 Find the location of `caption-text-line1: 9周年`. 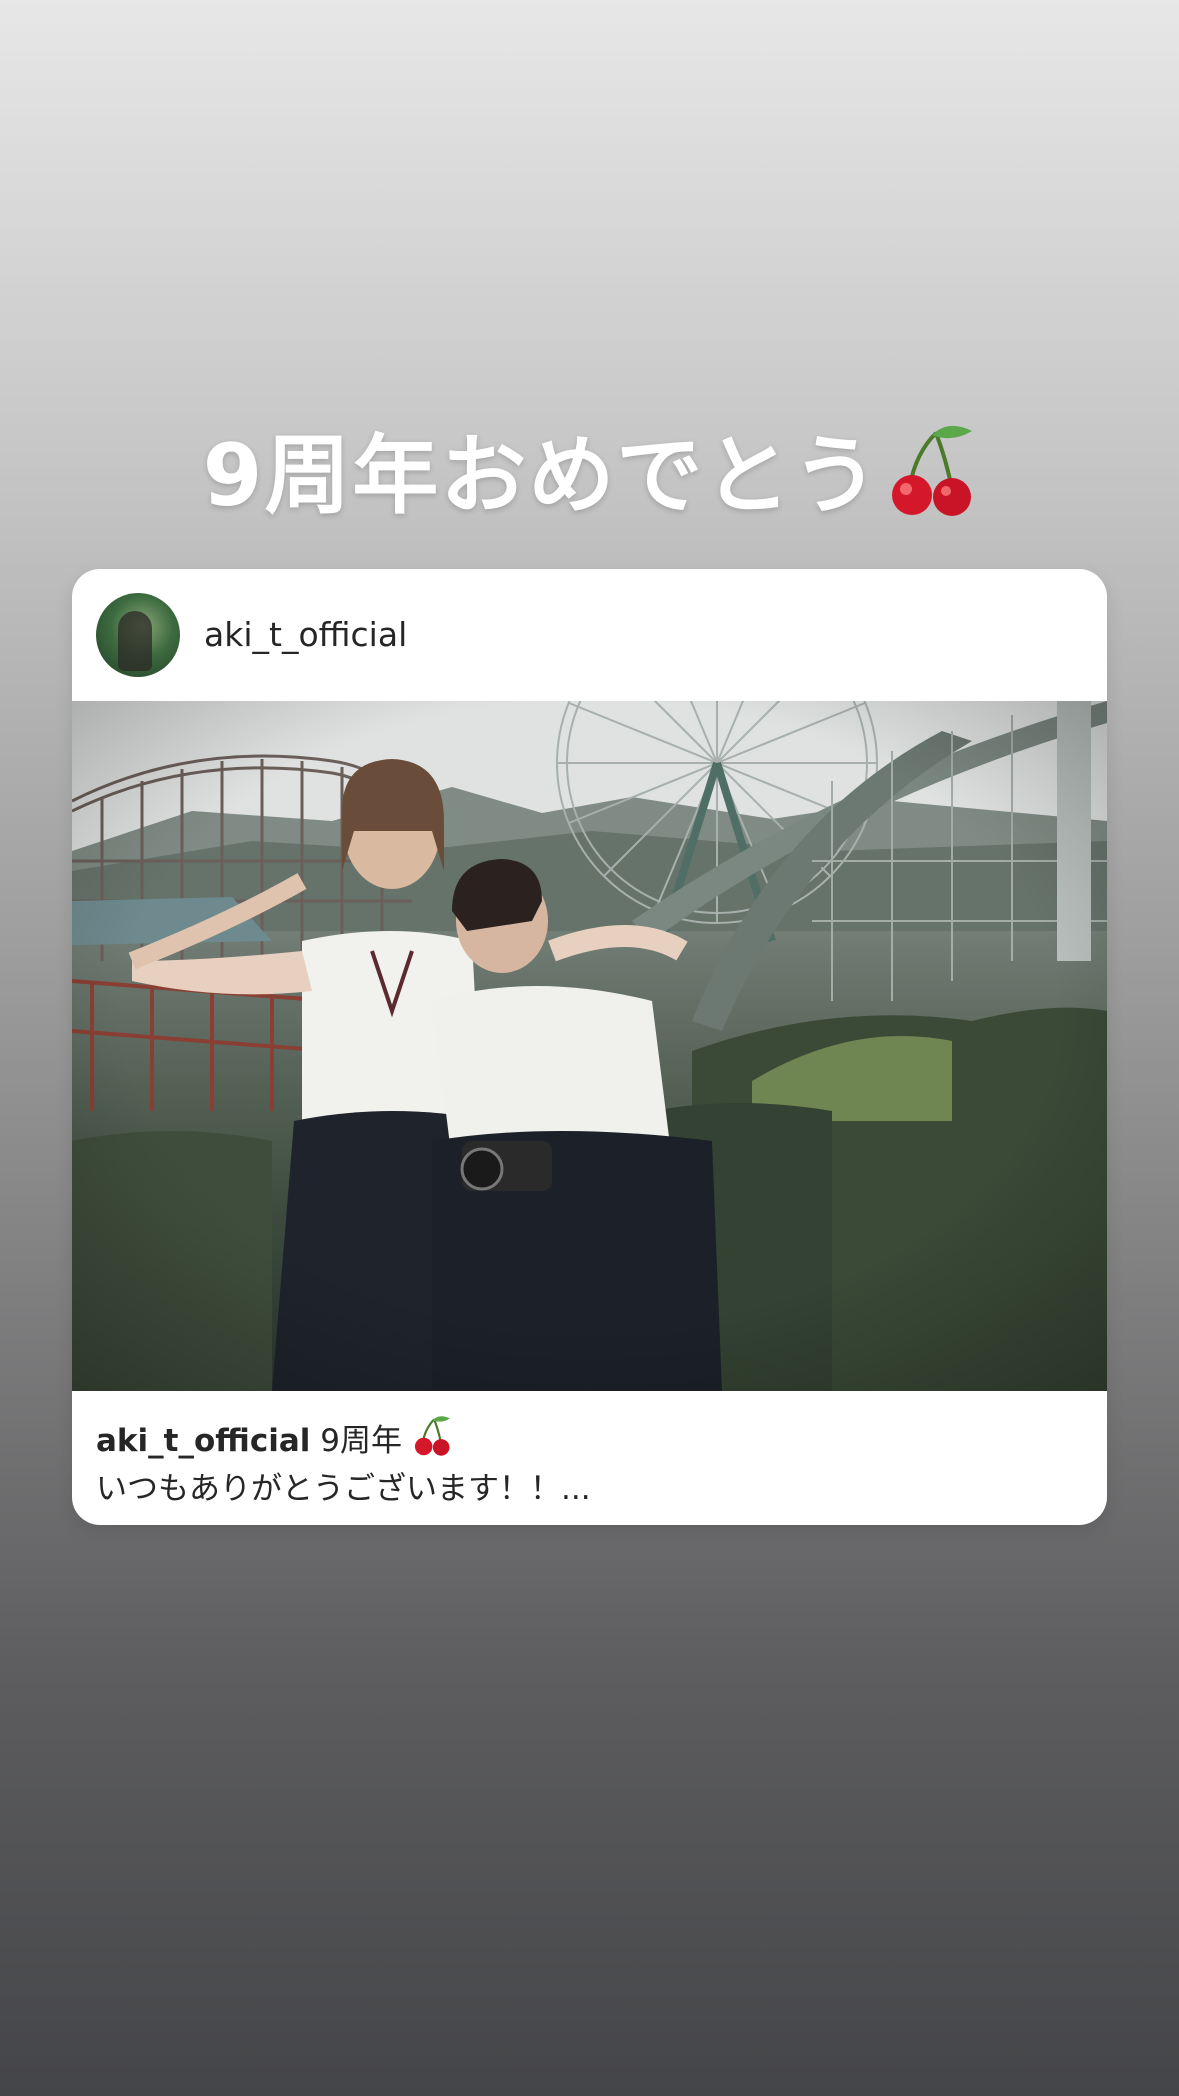

caption-text-line1: 9周年 is located at coordinates (361, 1441).